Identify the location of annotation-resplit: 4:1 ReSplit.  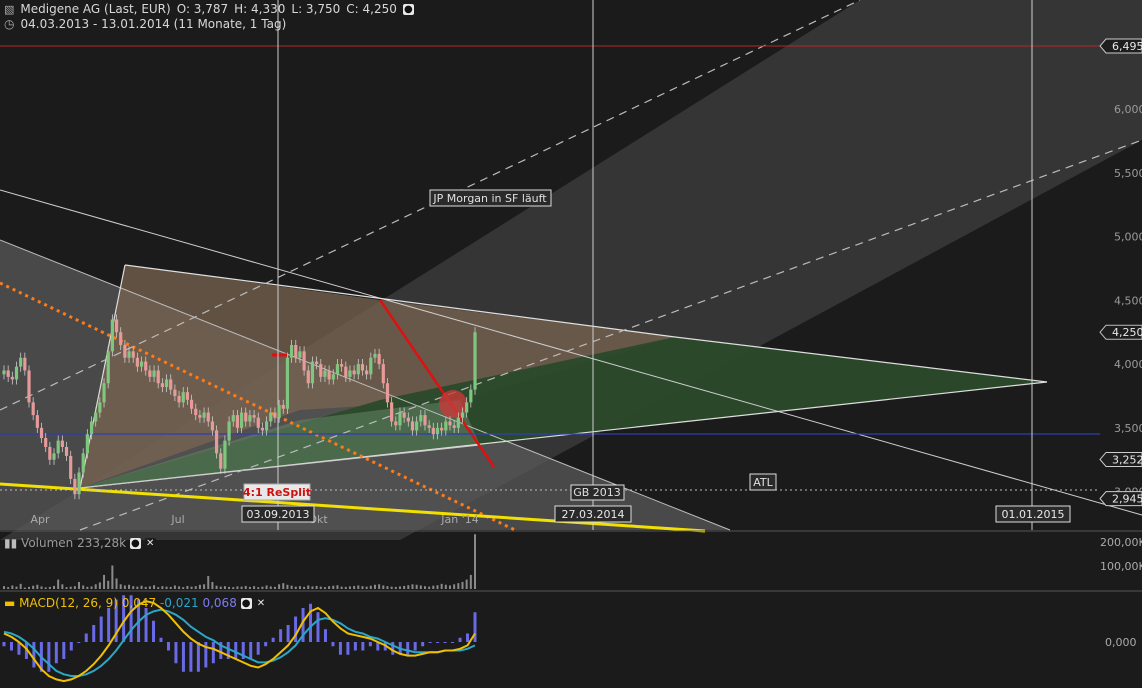
(277, 492).